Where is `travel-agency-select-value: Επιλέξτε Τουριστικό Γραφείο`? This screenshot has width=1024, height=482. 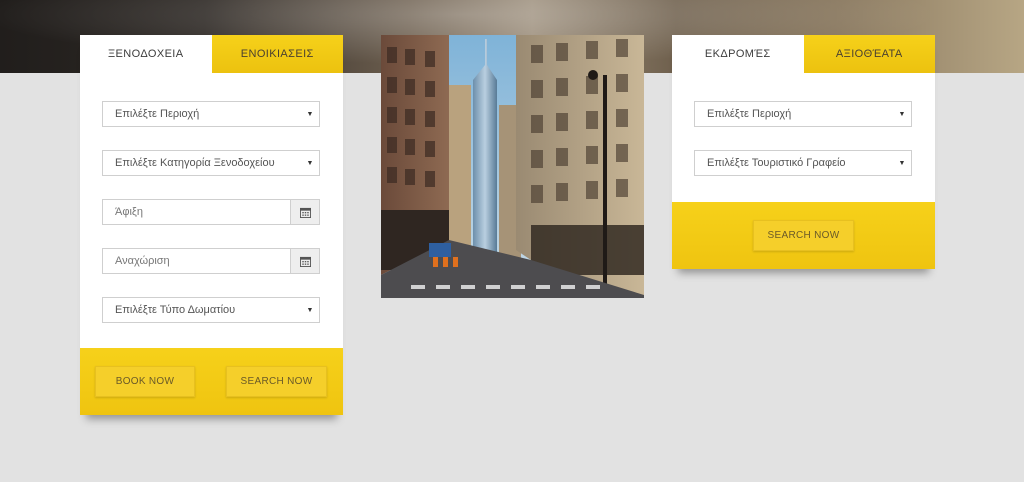 travel-agency-select-value: Επιλέξτε Τουριστικό Γραφείο is located at coordinates (776, 163).